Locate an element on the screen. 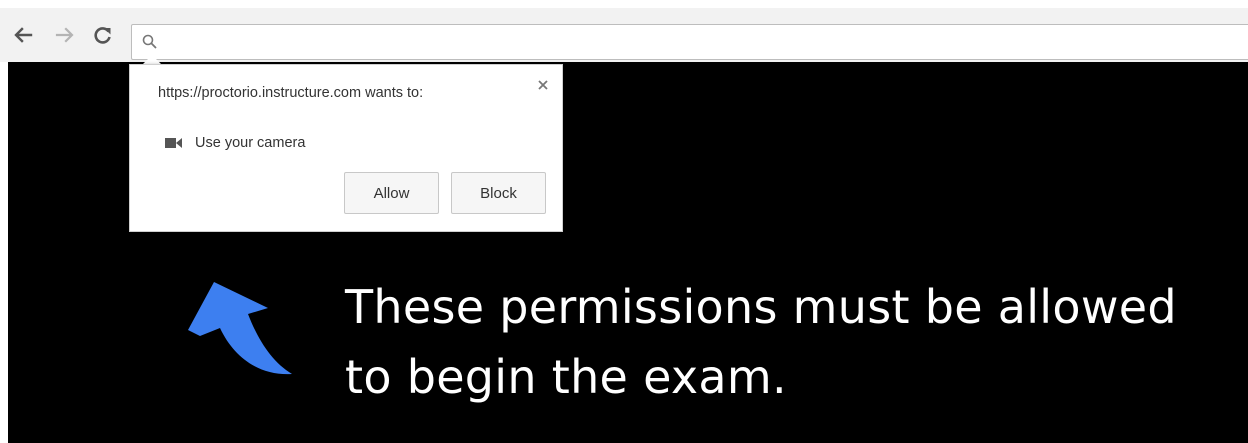  permission-row: Use your camera is located at coordinates (235, 143).